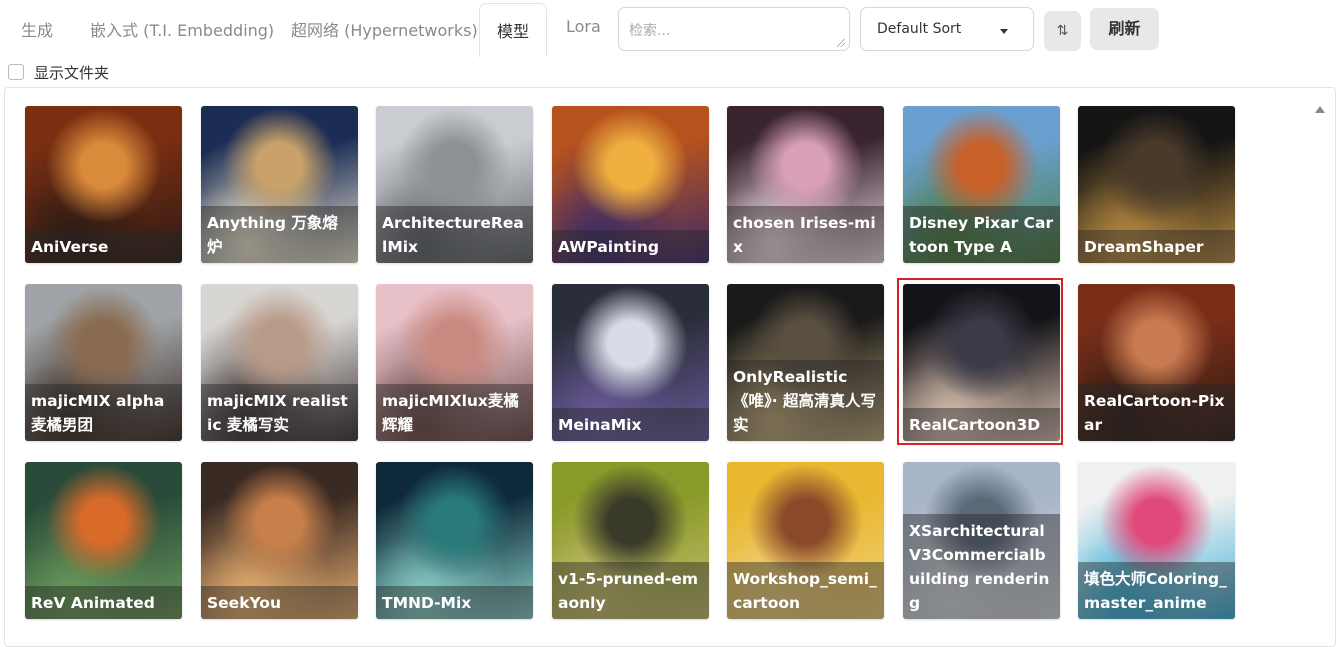 The image size is (1340, 647). Describe the element at coordinates (630, 590) in the screenshot. I see `model-card-label: v1-5-pruned-emaonly` at that location.